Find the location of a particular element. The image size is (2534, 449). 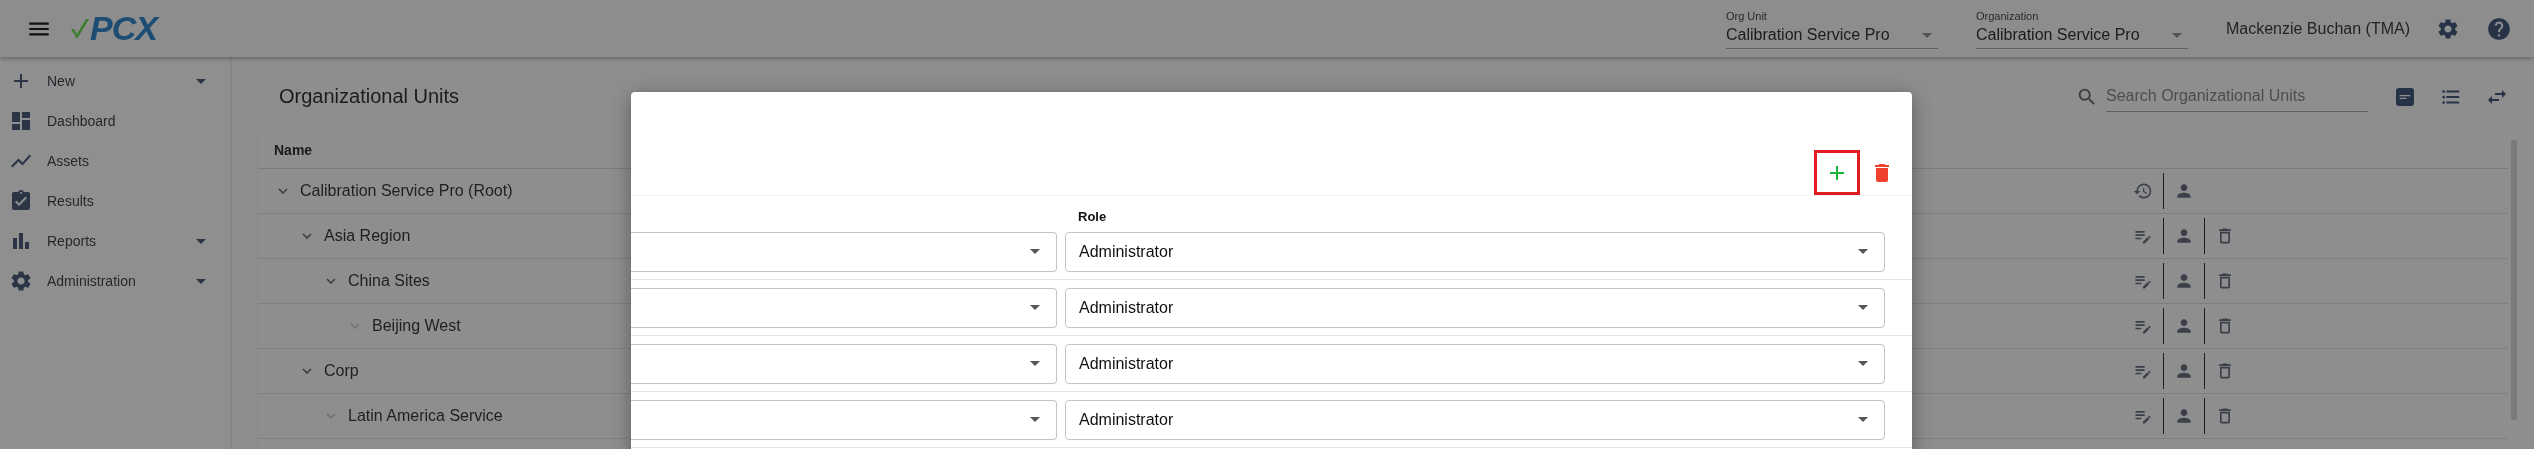

select-field: Organization Calibration Service Pro is located at coordinates (2081, 29).